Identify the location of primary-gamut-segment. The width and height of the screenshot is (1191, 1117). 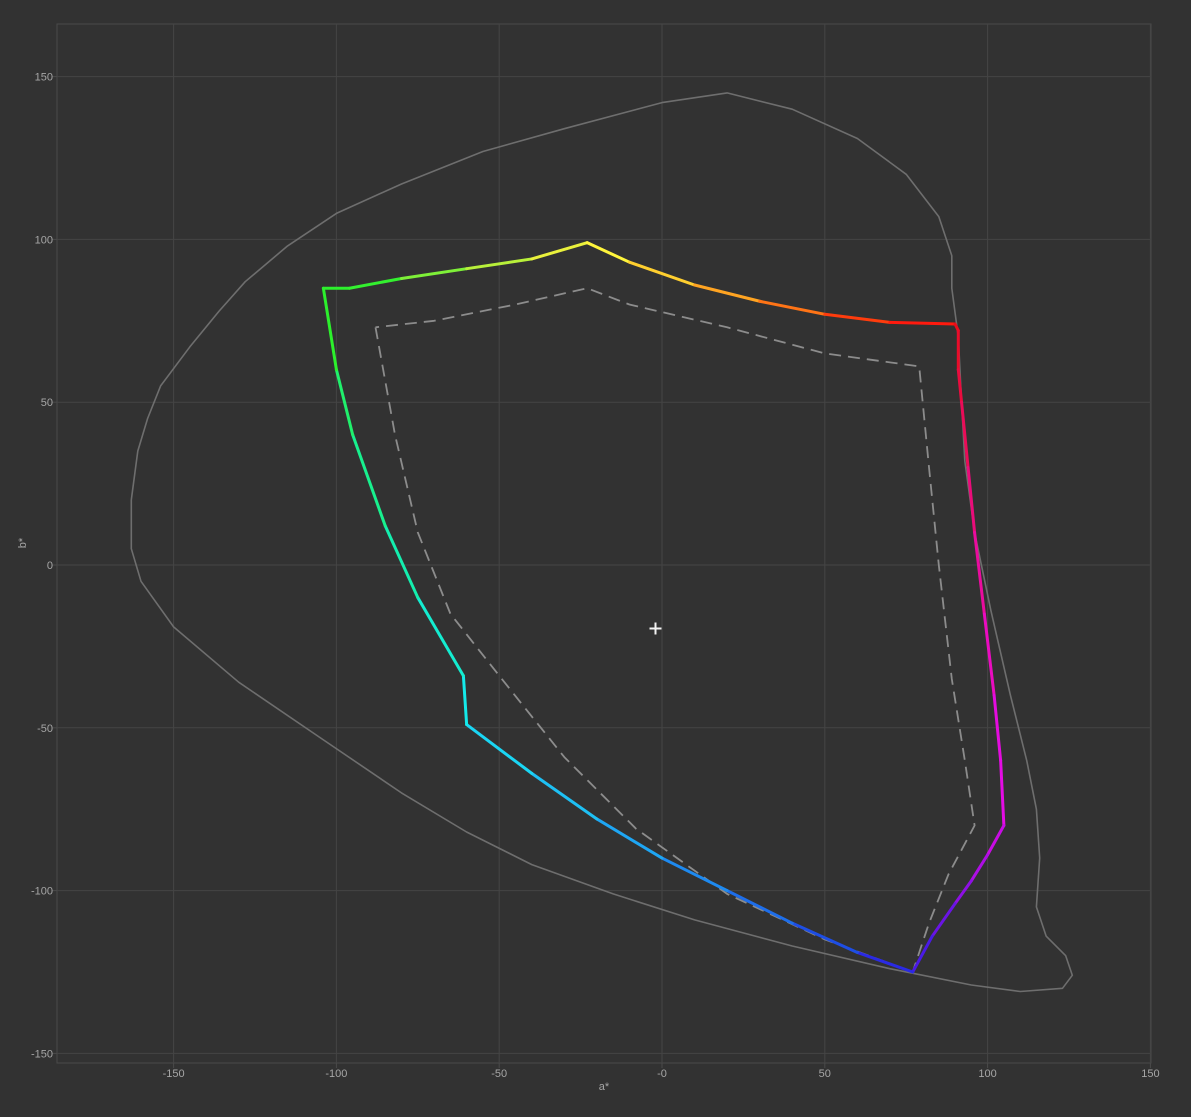
(922, 323).